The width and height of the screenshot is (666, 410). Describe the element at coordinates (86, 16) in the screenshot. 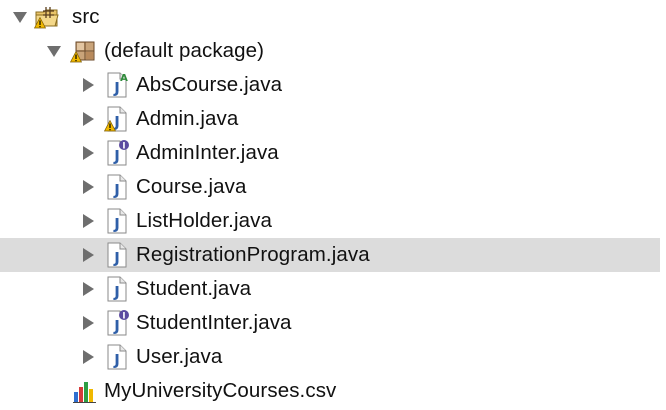

I see `tree-row-label: src` at that location.